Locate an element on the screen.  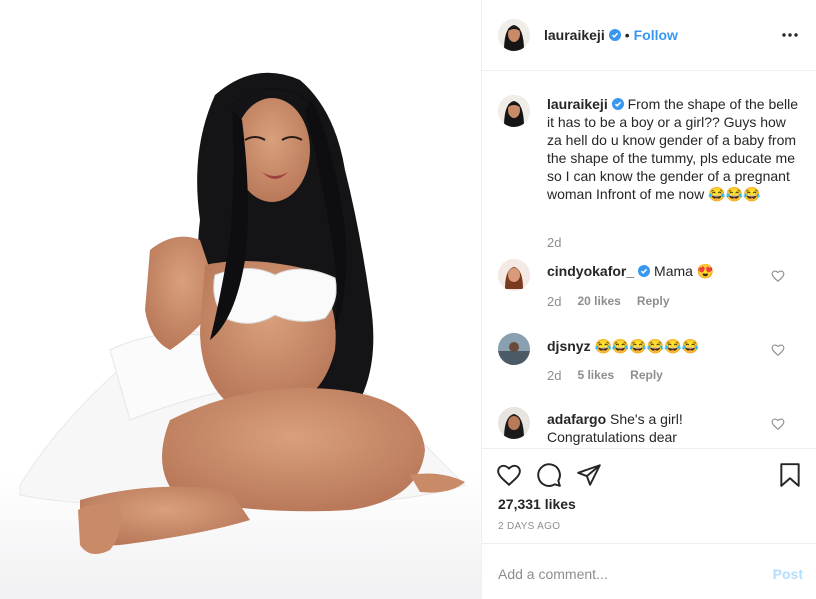
more-options-icon is located at coordinates (790, 35).